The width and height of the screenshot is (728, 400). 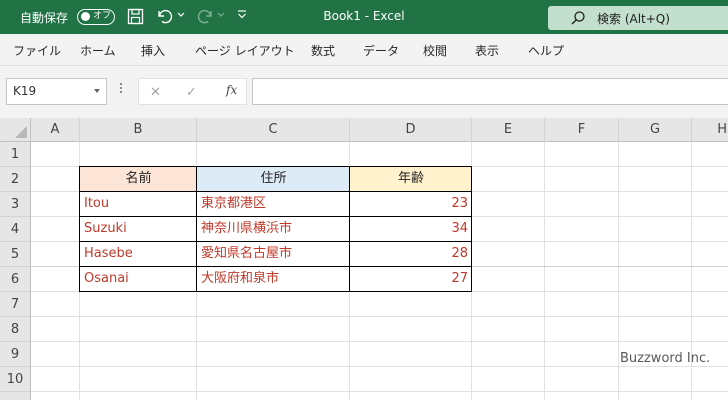 What do you see at coordinates (15, 254) in the screenshot?
I see `row-header-5: 5` at bounding box center [15, 254].